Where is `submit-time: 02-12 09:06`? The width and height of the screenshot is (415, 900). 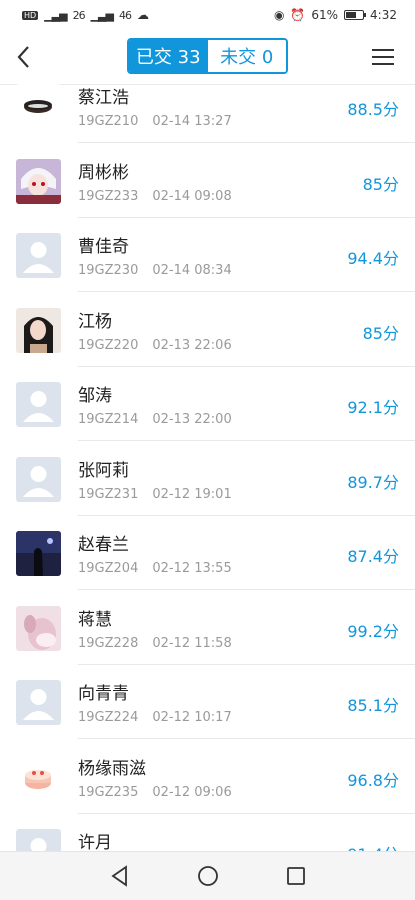 submit-time: 02-12 09:06 is located at coordinates (192, 792).